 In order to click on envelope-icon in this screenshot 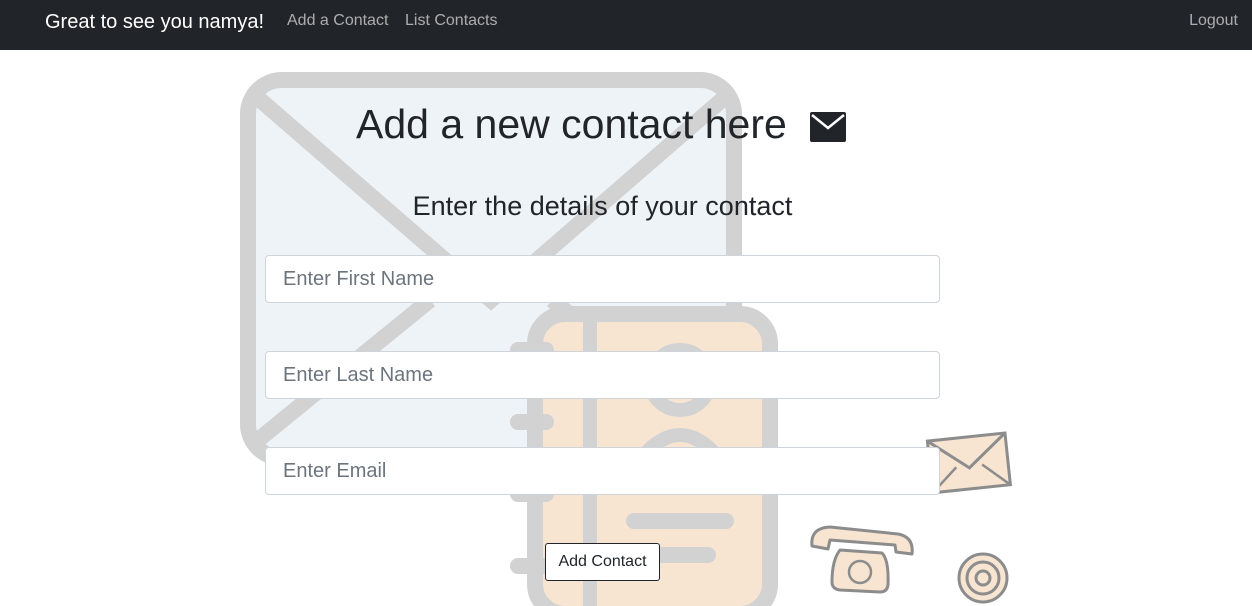, I will do `click(828, 127)`.